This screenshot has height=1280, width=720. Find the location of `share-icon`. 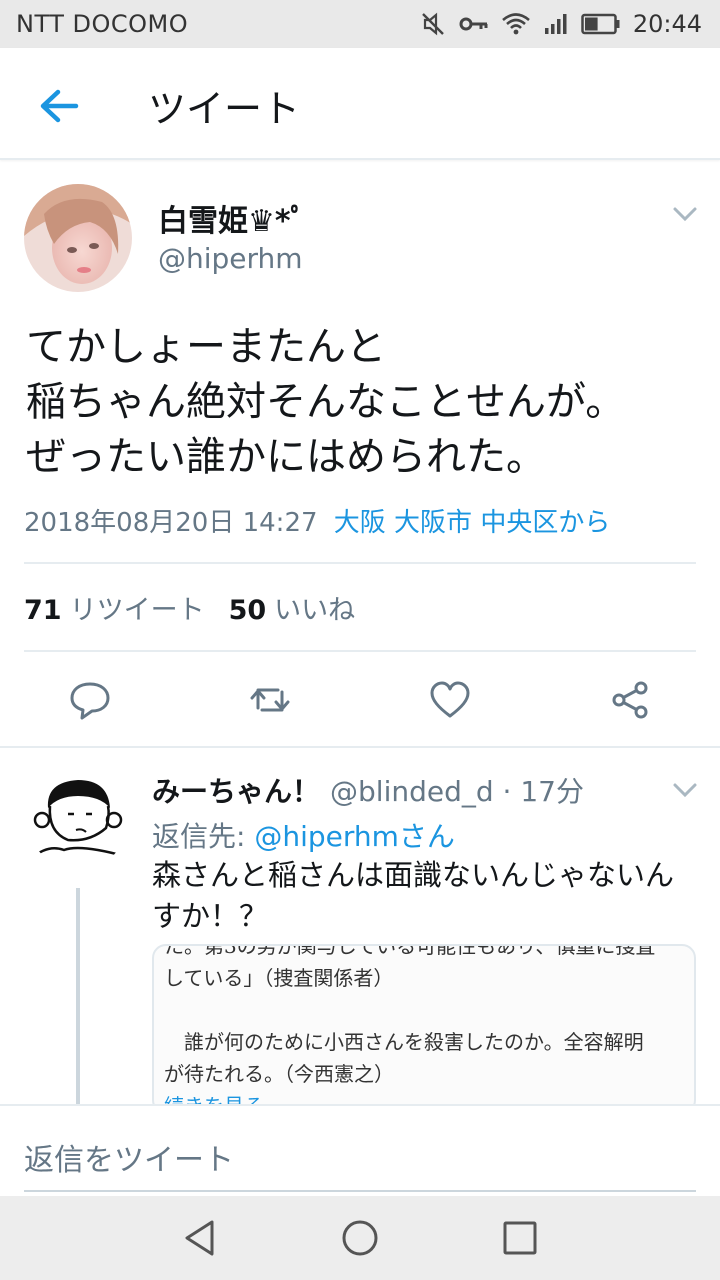

share-icon is located at coordinates (630, 700).